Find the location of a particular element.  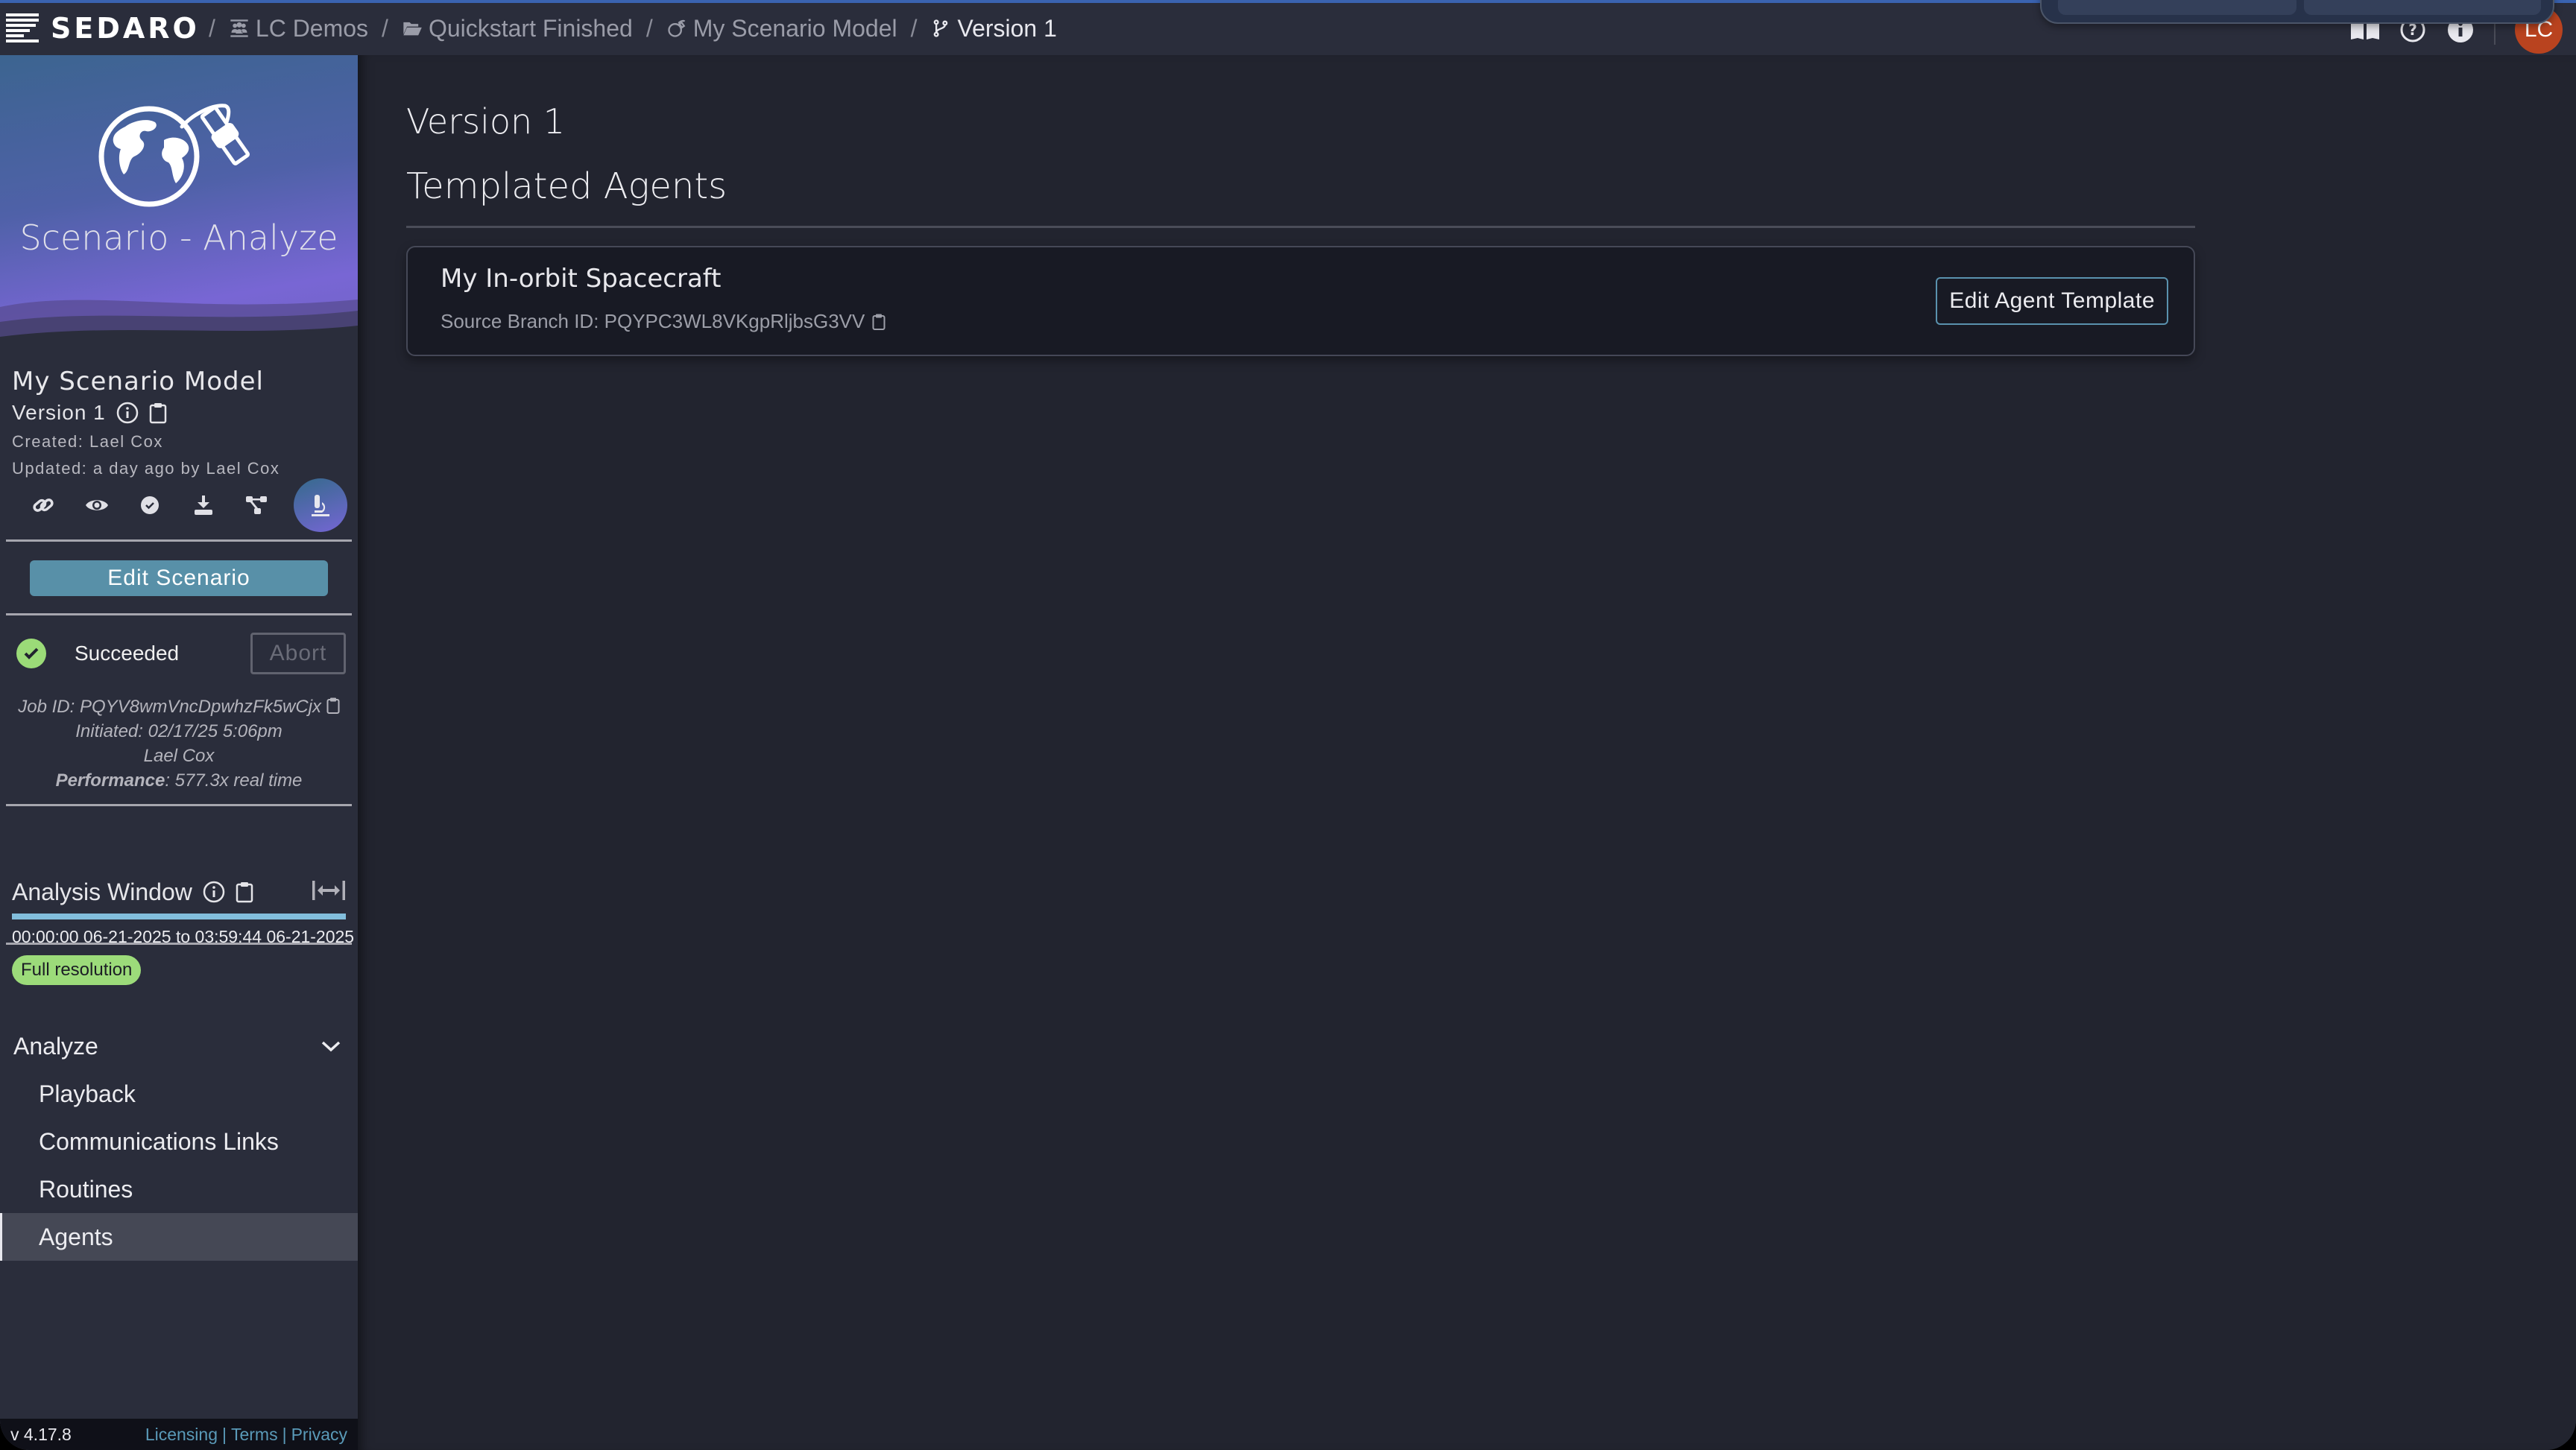

folder-open-icon is located at coordinates (412, 29).